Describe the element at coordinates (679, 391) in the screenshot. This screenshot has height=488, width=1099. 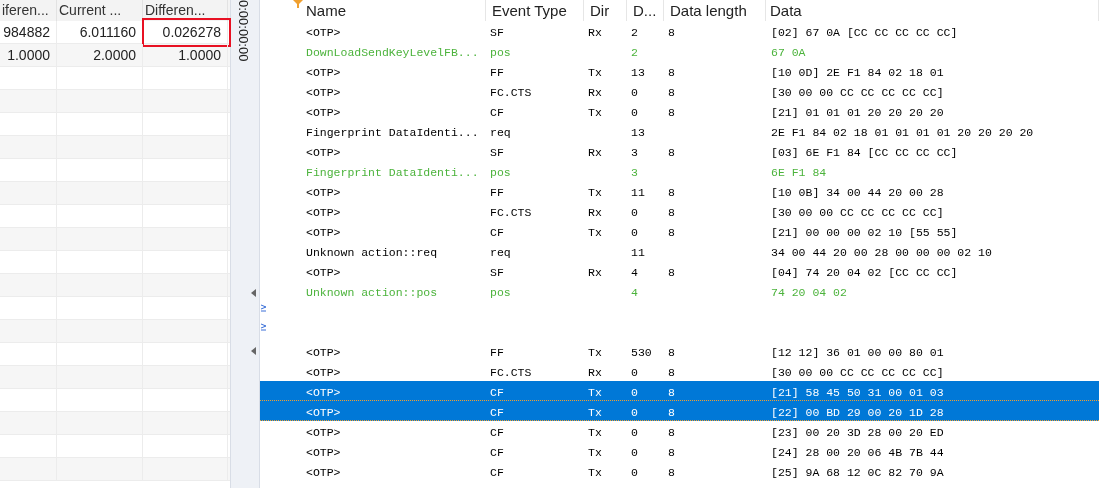
I see `trace-row: <OTP> CF Tx 0 8 [21] 58 45 50 31 00 01 03` at that location.